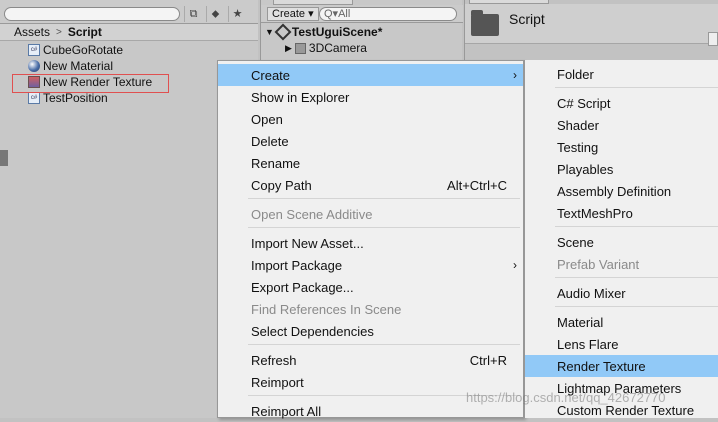 This screenshot has height=422, width=718. I want to click on menu-item-label: Open, so click(267, 119).